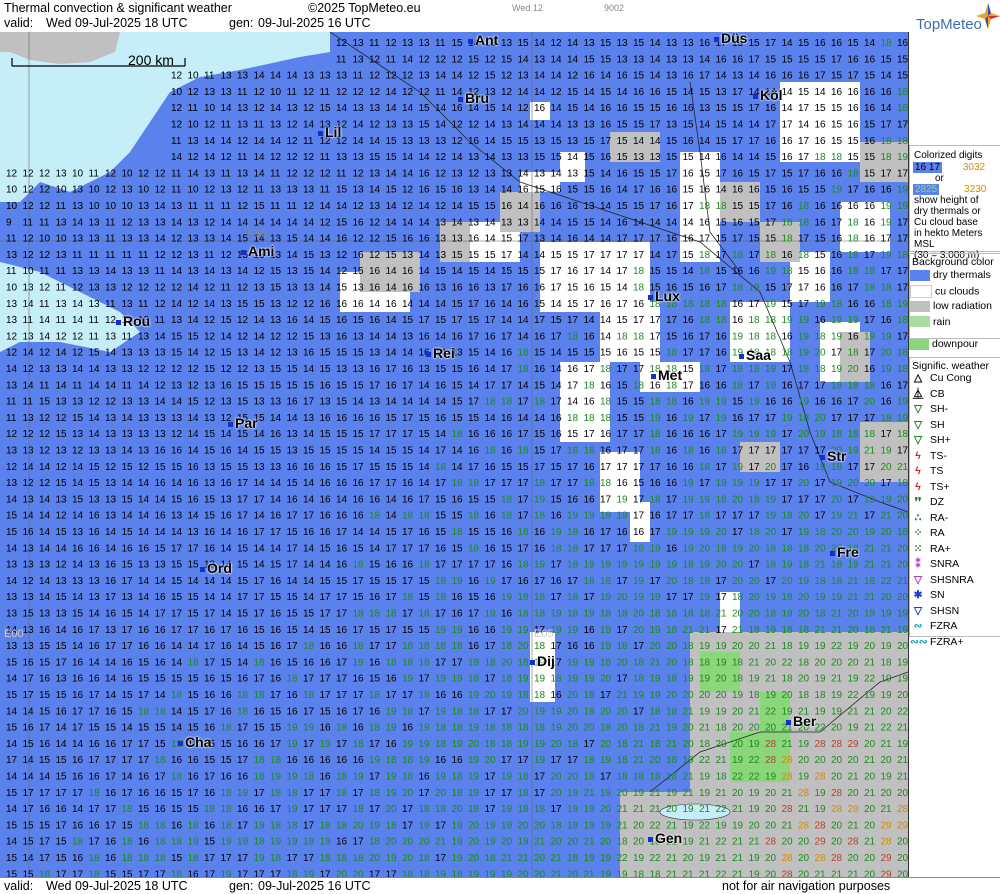 This screenshot has width=1000, height=894. What do you see at coordinates (665, 838) in the screenshot?
I see `city-gen: Gen` at bounding box center [665, 838].